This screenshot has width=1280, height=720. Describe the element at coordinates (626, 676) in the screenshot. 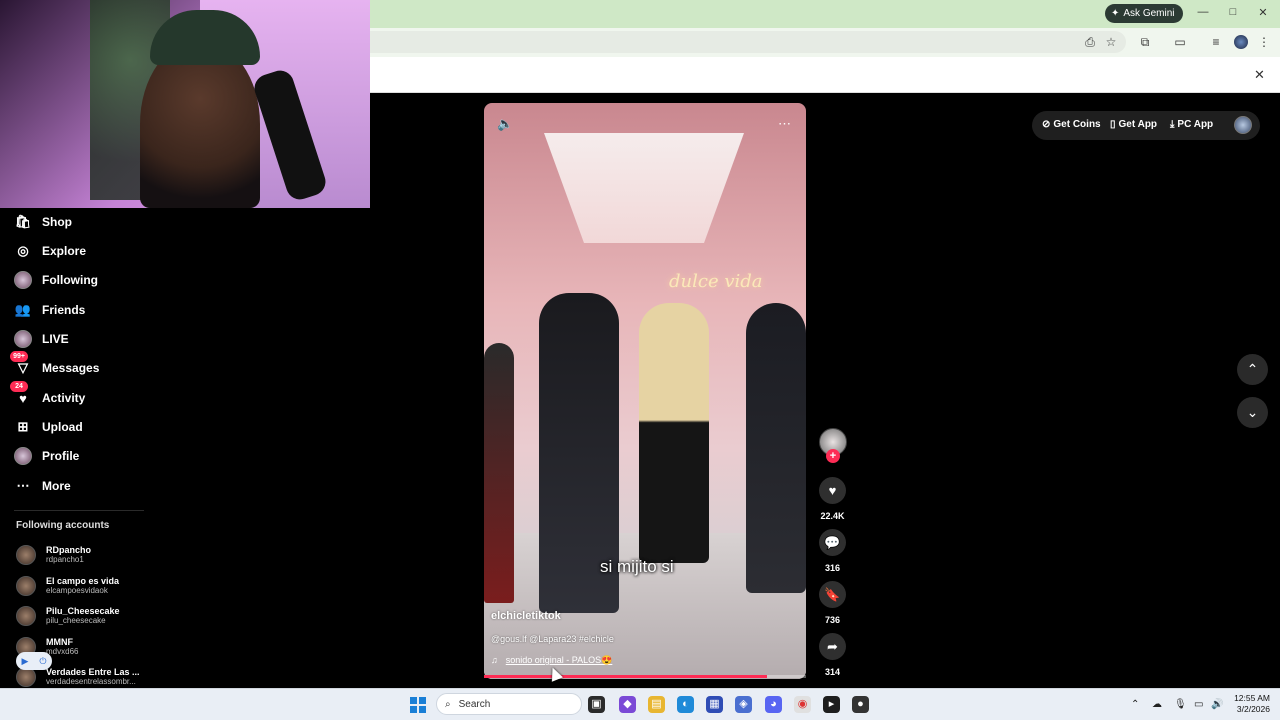

I see `video-progress-fill` at that location.